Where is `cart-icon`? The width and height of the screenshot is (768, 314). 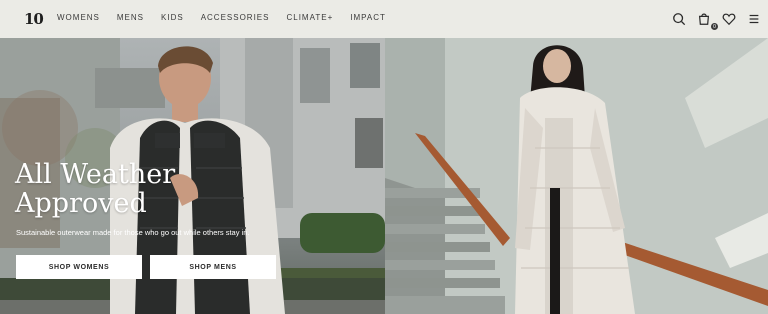
cart-icon is located at coordinates (704, 19).